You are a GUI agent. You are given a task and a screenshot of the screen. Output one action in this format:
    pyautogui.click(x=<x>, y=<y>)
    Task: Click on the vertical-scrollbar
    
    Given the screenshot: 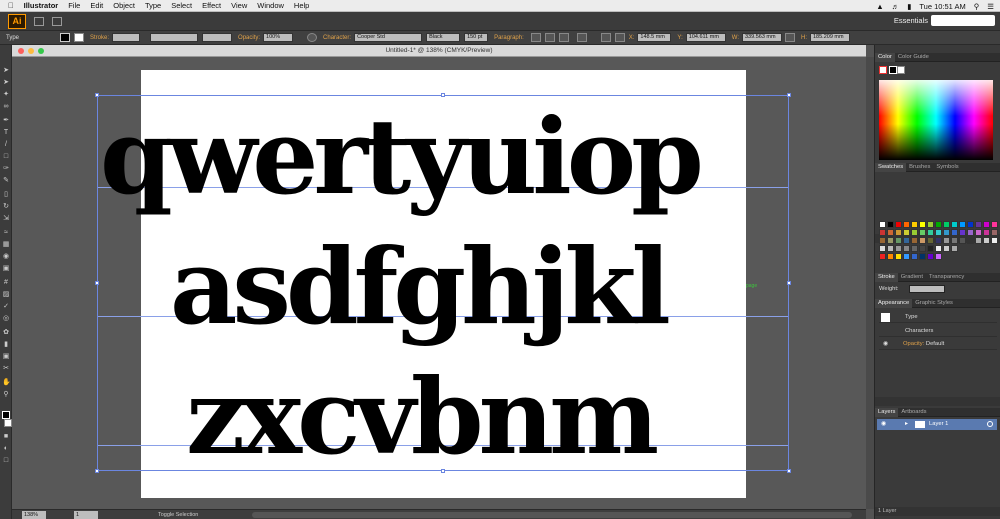 What is the action you would take?
    pyautogui.click(x=870, y=283)
    